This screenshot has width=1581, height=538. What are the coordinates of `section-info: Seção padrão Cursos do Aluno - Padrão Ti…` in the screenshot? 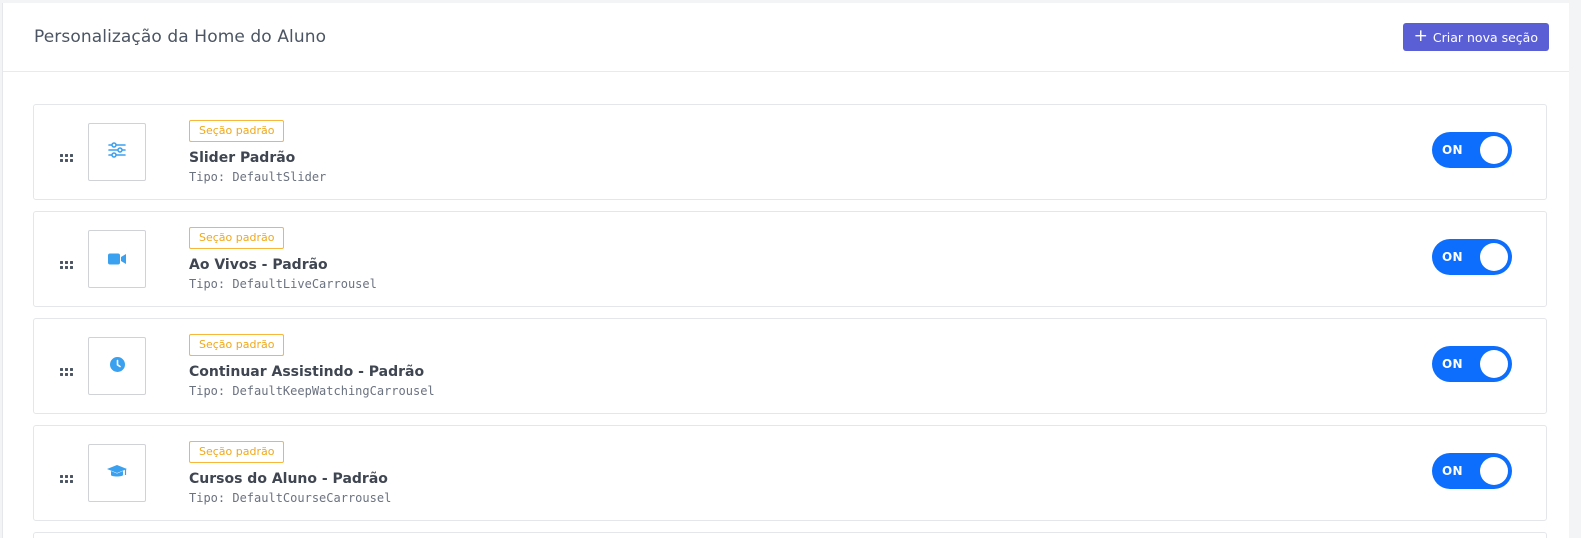 It's located at (290, 472).